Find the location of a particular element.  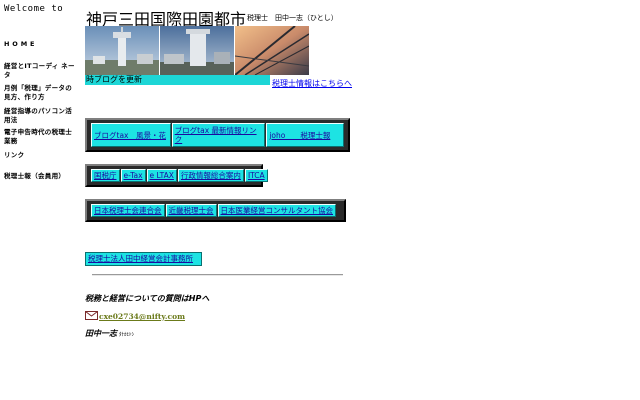

blog-links-bar: ブログtax 風景・花 ブログtax 最新情報リンク joho 税理士報 is located at coordinates (217, 135).